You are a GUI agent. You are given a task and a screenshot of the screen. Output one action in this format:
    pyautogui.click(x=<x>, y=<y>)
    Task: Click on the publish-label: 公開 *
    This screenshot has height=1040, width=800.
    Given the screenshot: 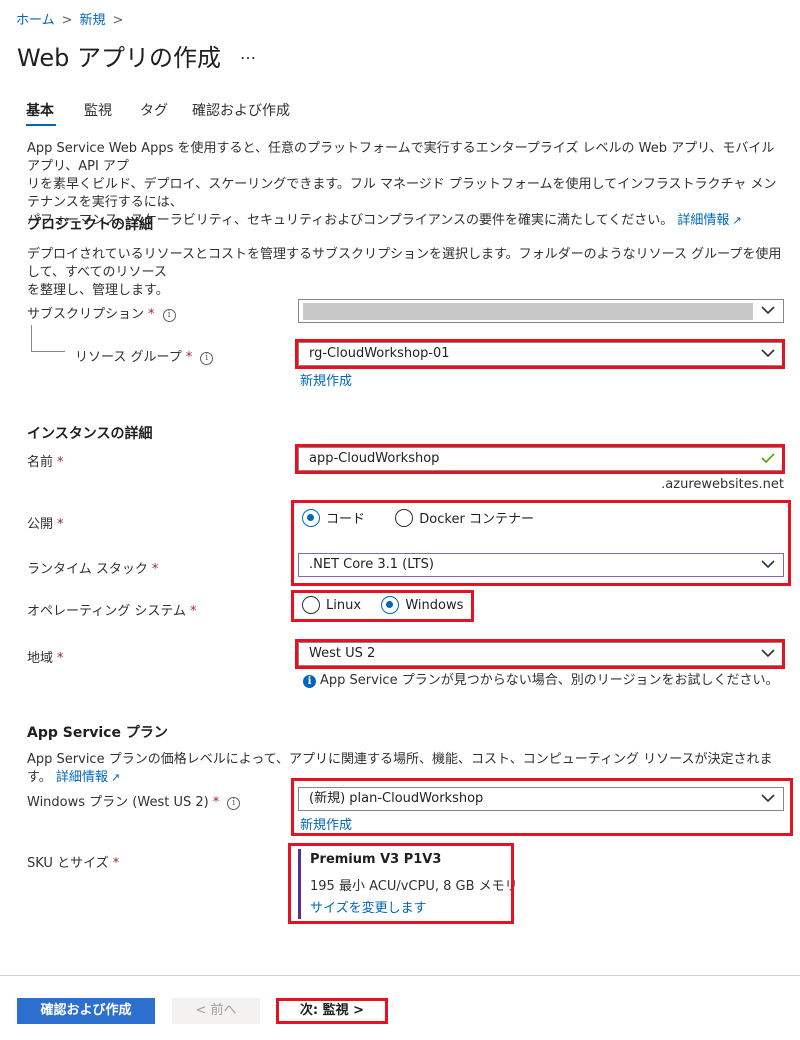 What is the action you would take?
    pyautogui.click(x=45, y=524)
    